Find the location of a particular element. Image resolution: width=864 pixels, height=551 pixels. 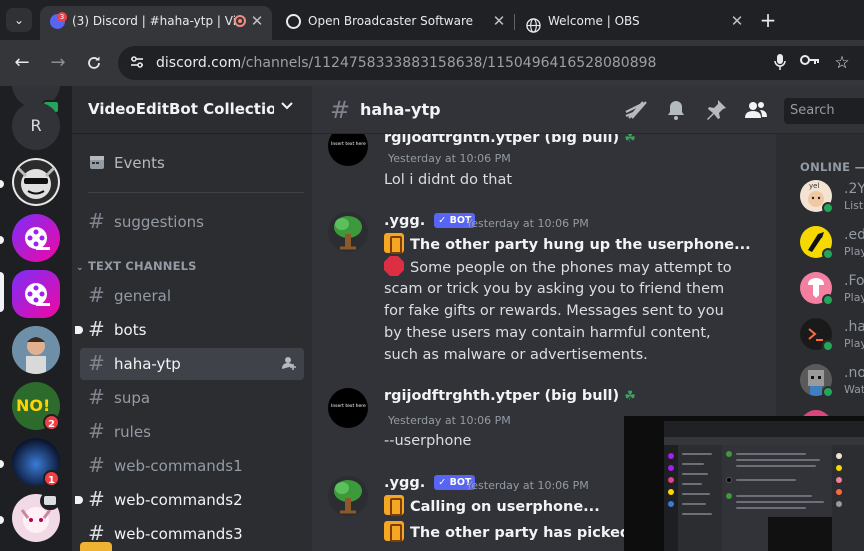

back-button: ← is located at coordinates (22, 63).